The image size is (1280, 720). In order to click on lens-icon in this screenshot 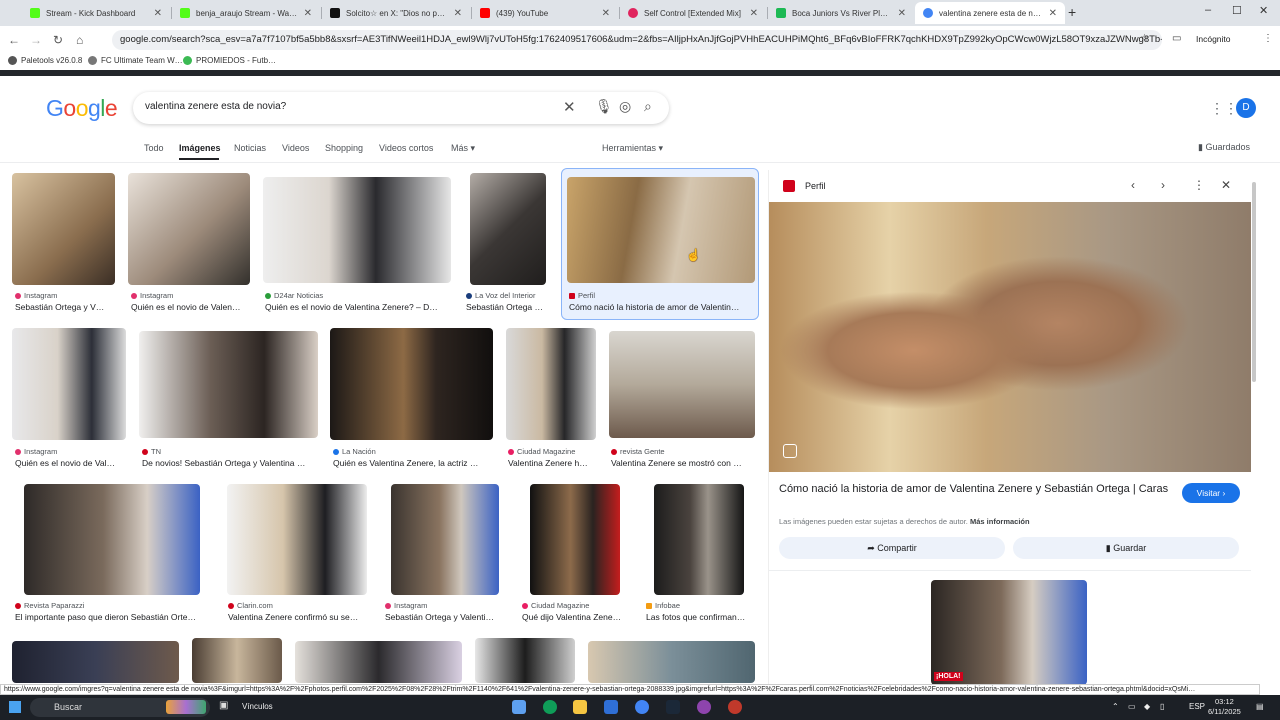, I will do `click(790, 451)`.